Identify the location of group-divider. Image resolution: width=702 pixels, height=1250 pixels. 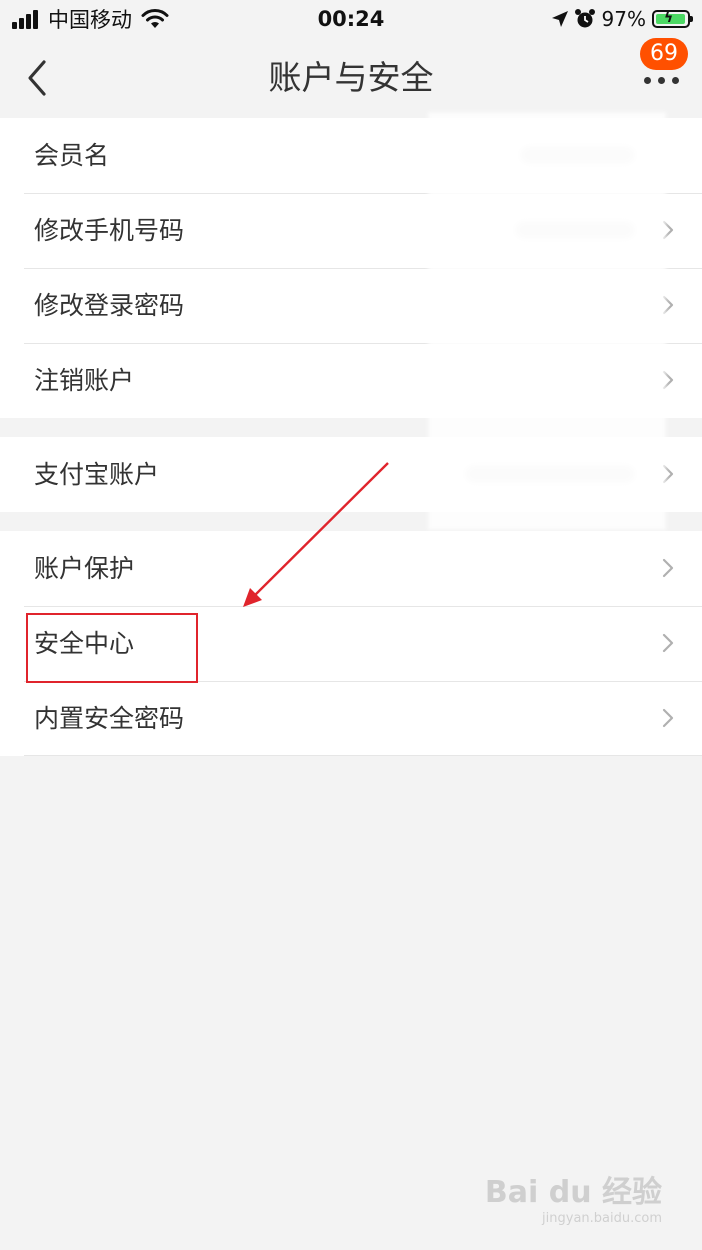
(363, 755).